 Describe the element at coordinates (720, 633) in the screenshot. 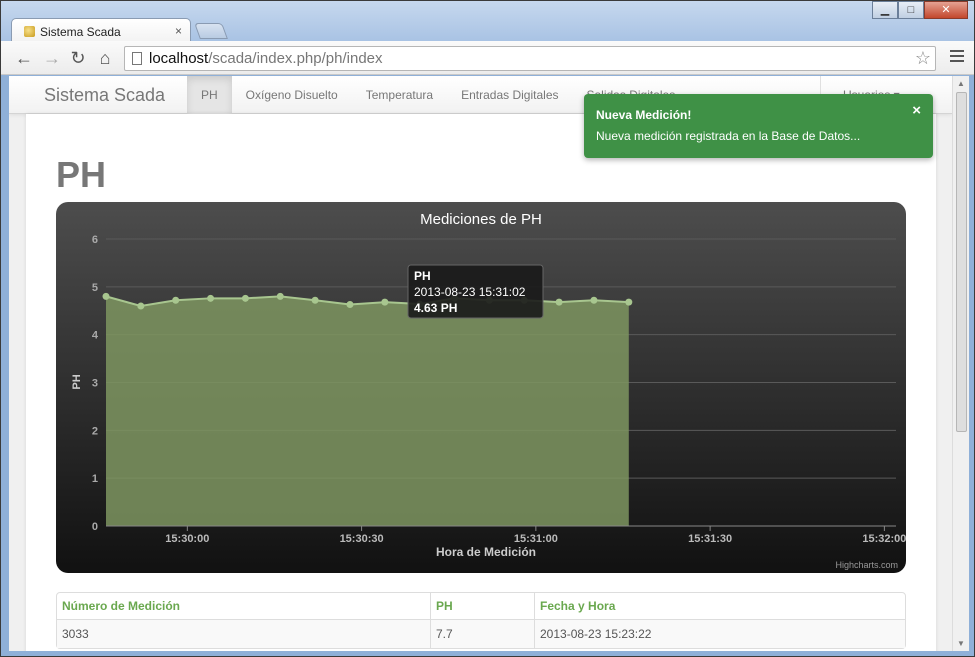

I see `table-cell: 2013-08-23 15:23:22` at that location.